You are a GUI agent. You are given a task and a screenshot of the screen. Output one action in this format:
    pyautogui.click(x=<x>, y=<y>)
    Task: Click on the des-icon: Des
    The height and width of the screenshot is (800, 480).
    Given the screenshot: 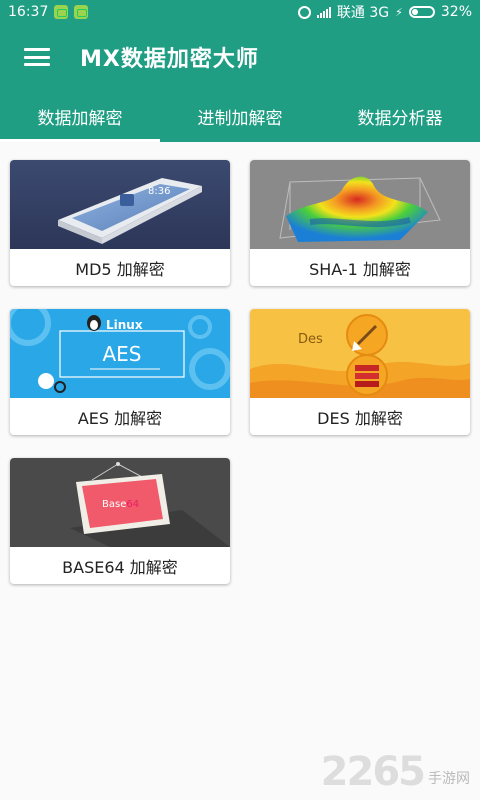 What is the action you would take?
    pyautogui.click(x=360, y=353)
    